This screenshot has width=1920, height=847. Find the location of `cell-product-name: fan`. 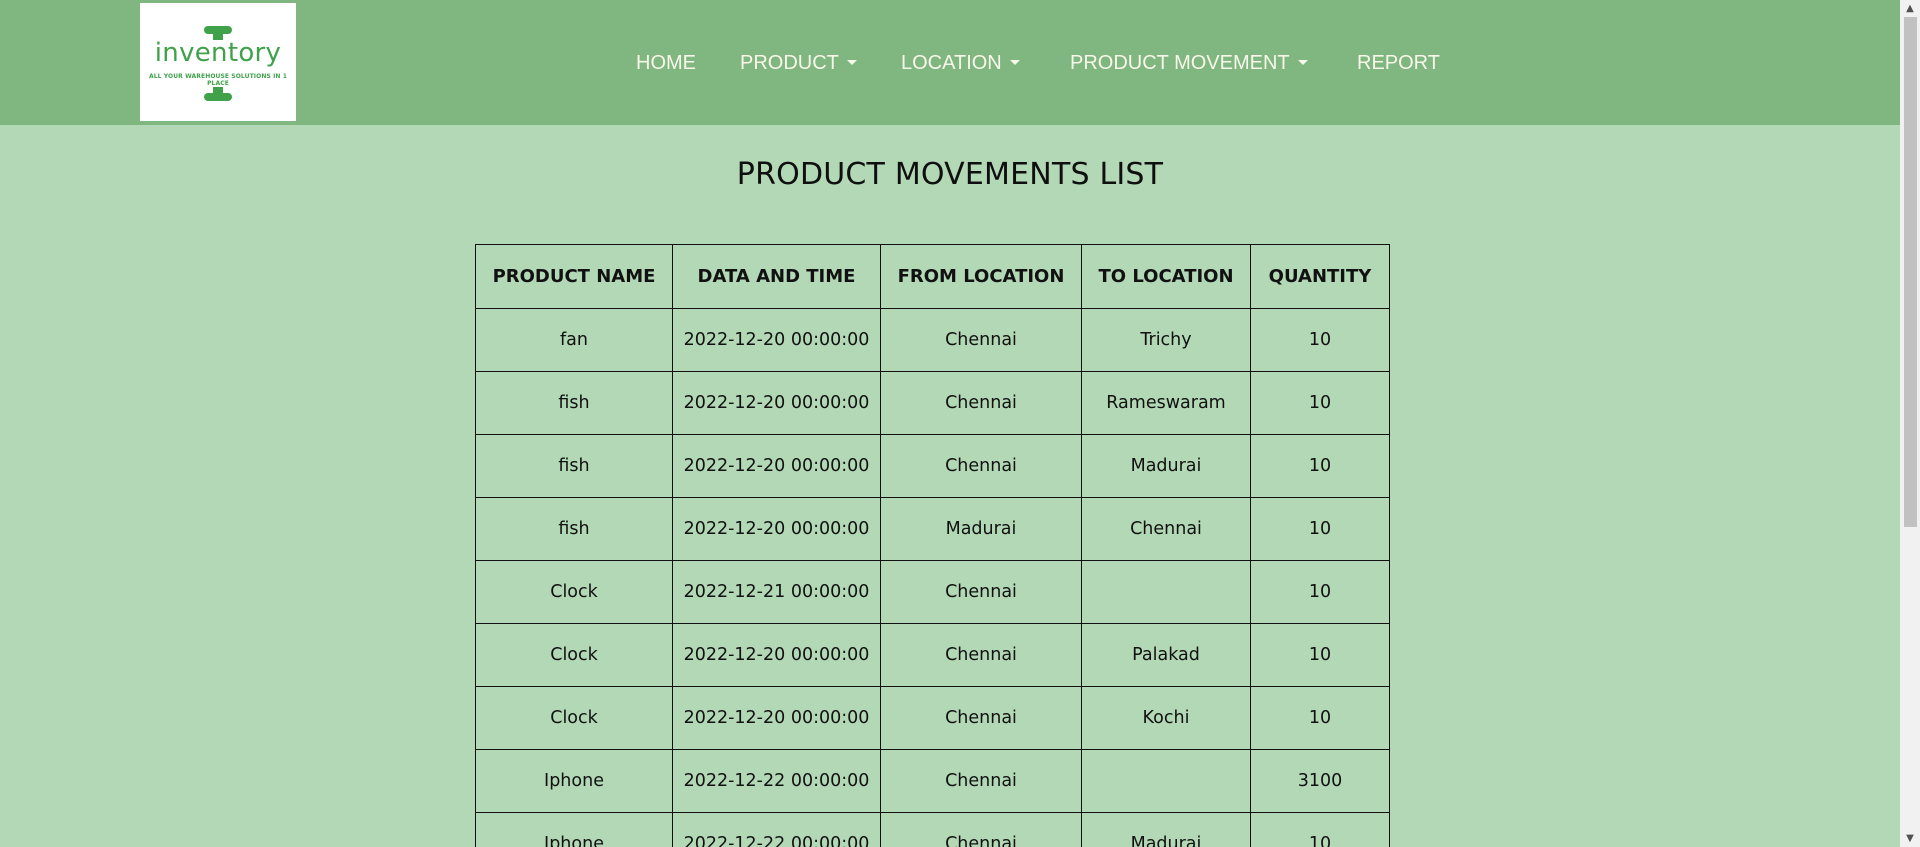

cell-product-name: fan is located at coordinates (574, 340).